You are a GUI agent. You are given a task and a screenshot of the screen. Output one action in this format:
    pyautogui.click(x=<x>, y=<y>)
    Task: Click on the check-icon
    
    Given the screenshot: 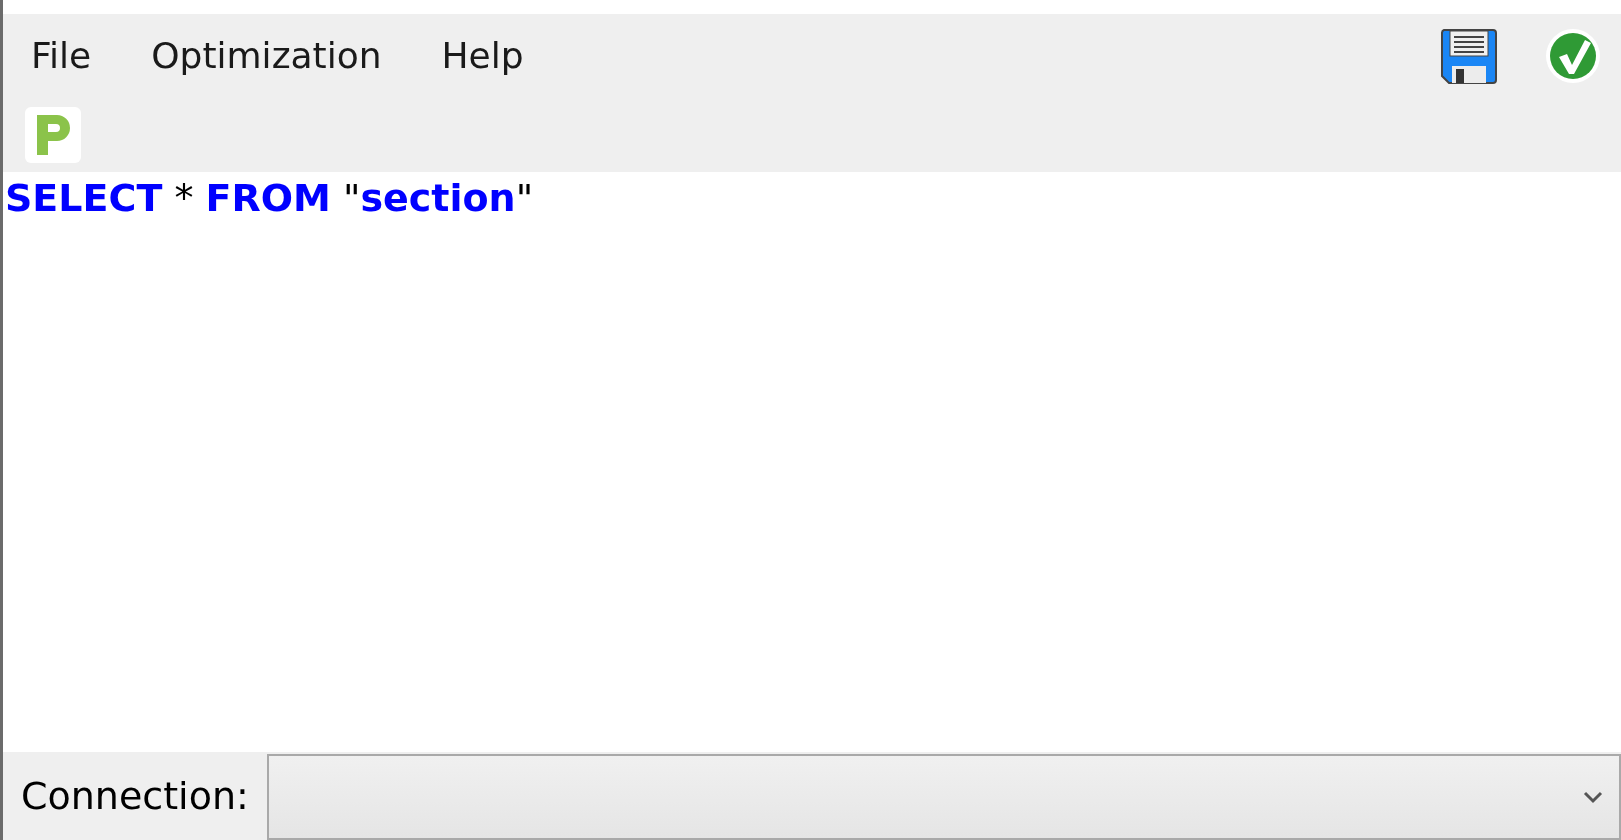 What is the action you would take?
    pyautogui.click(x=1573, y=56)
    